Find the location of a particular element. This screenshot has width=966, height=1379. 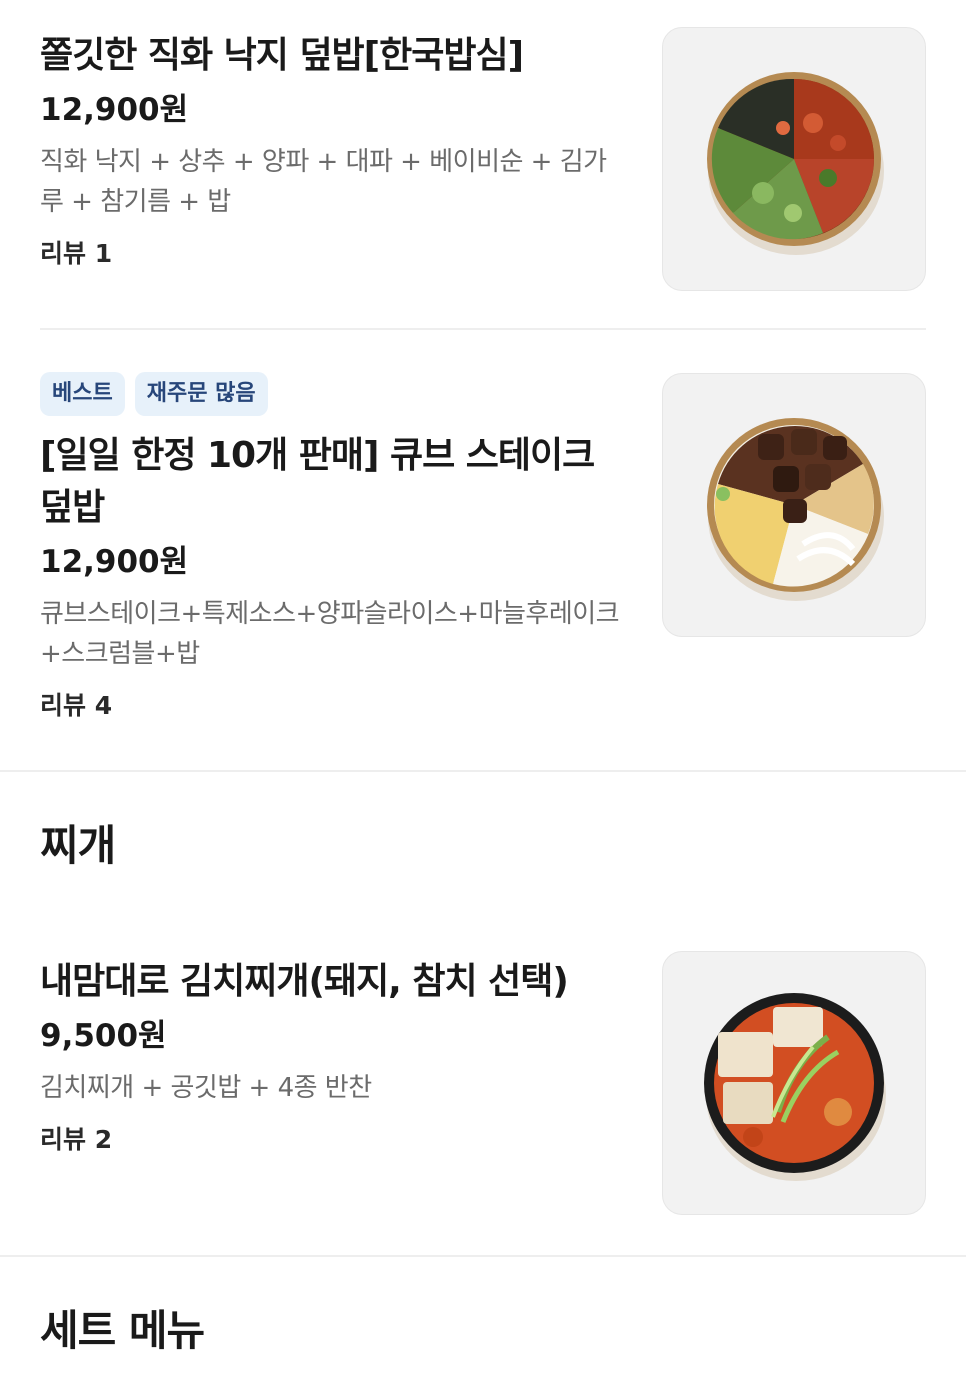

section-title-stew: 찌개 is located at coordinates (78, 845).